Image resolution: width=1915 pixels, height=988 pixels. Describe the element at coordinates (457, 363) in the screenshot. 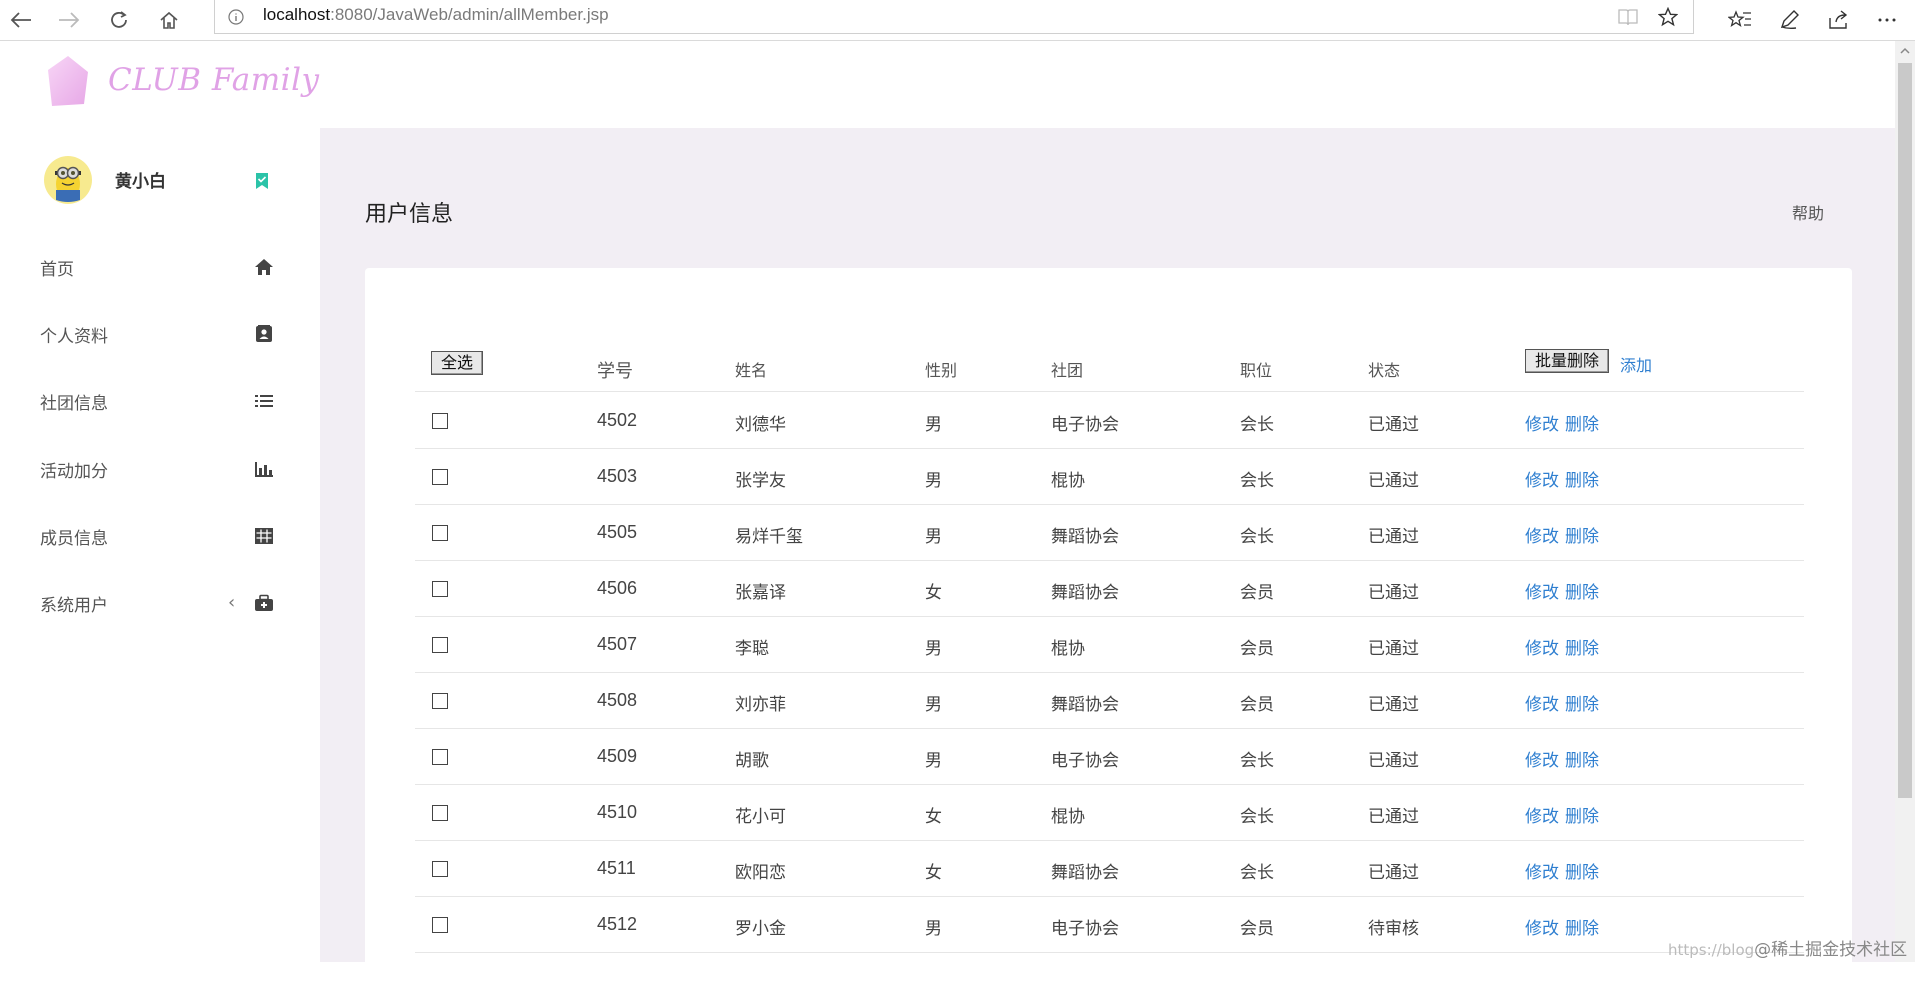

I see `select-all-button: 全选` at that location.